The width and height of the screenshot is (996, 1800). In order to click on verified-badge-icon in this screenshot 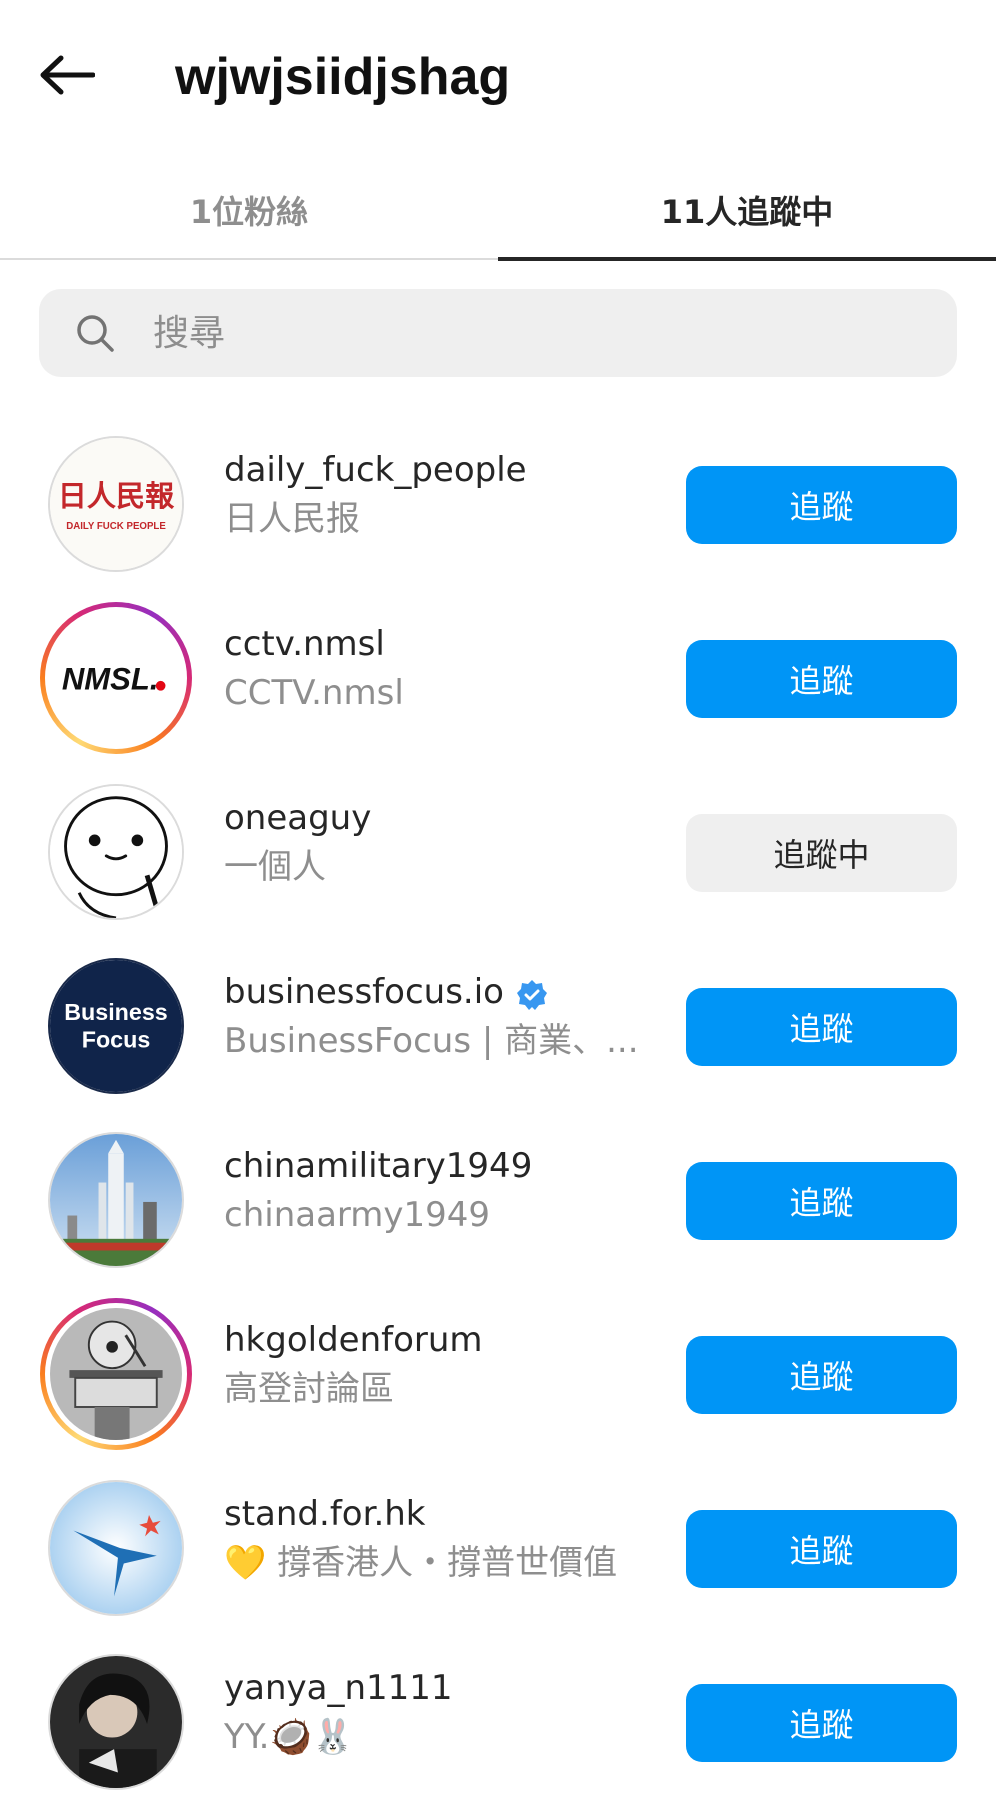, I will do `click(532, 993)`.